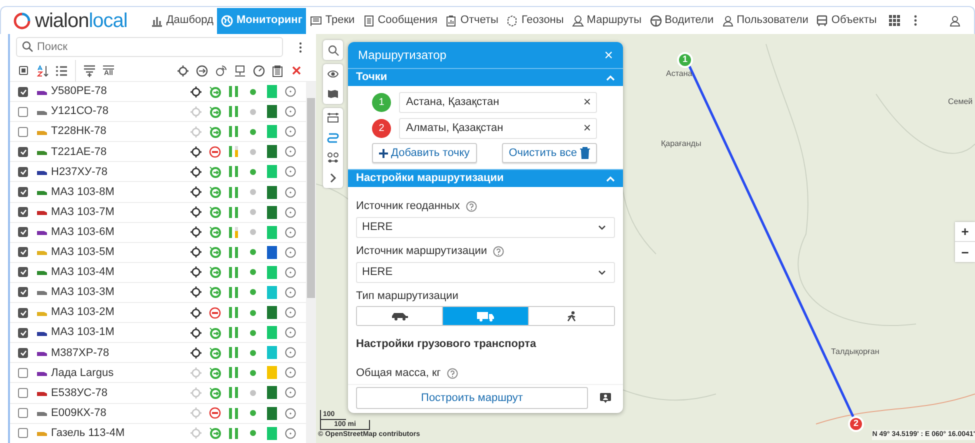  I want to click on unit-row: МАЗ 103-4М, so click(158, 272).